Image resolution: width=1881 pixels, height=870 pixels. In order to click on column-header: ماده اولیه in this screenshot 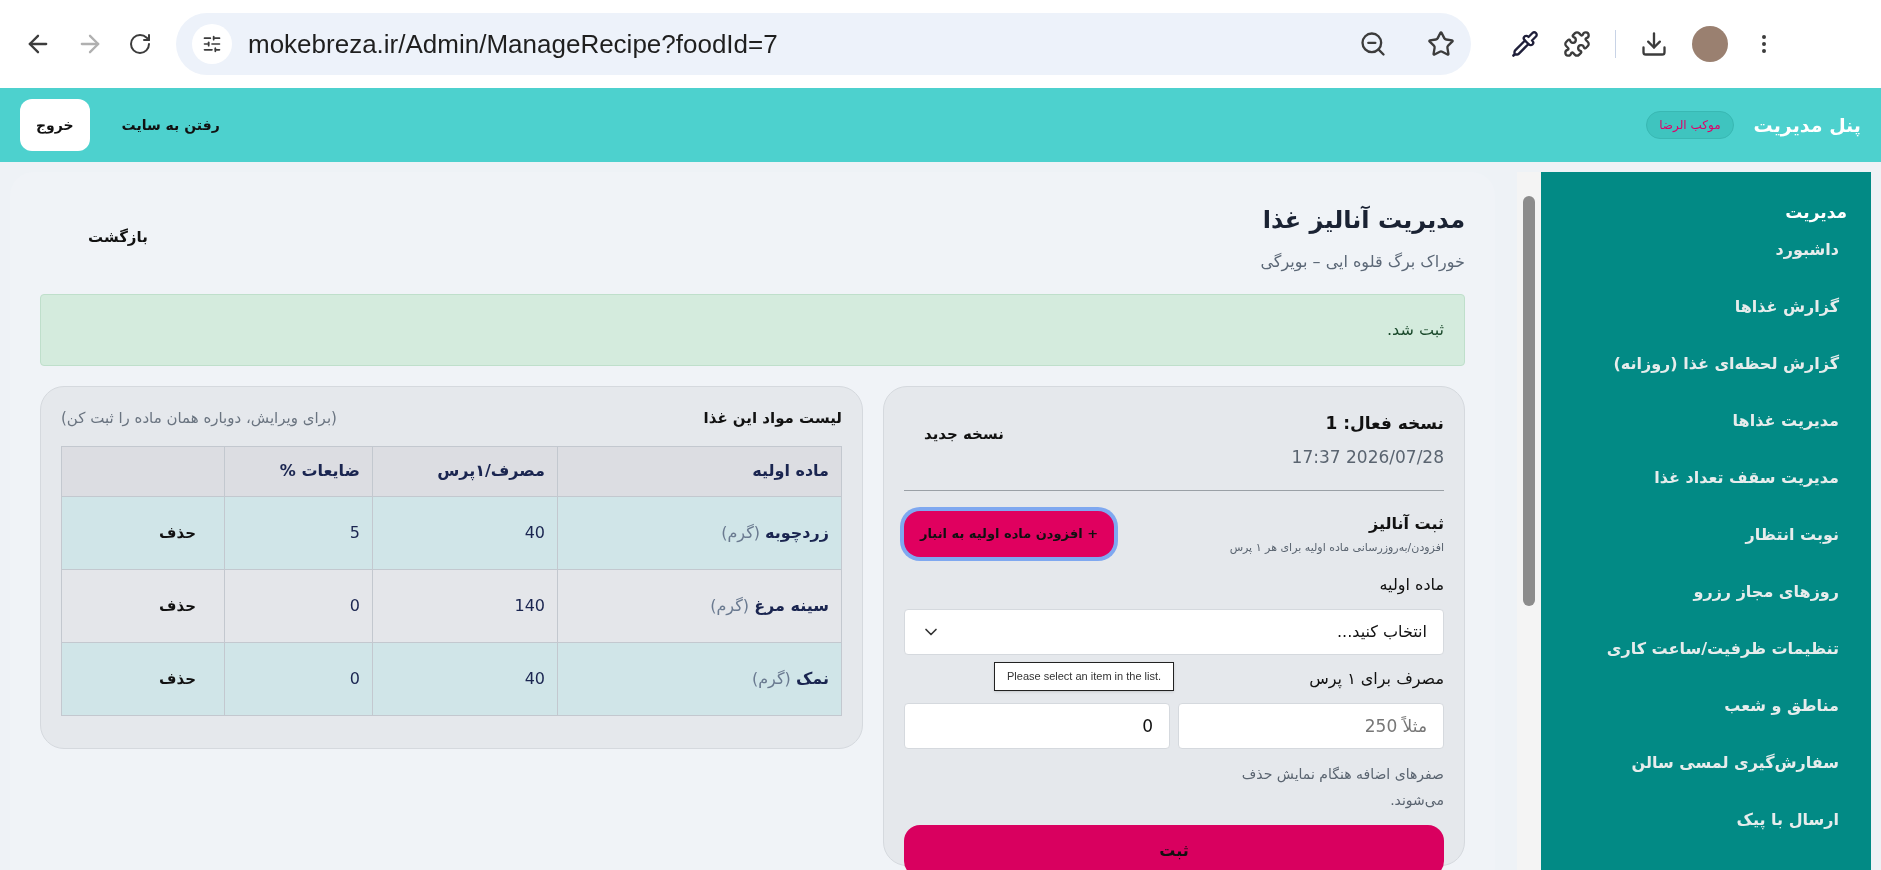, I will do `click(699, 471)`.